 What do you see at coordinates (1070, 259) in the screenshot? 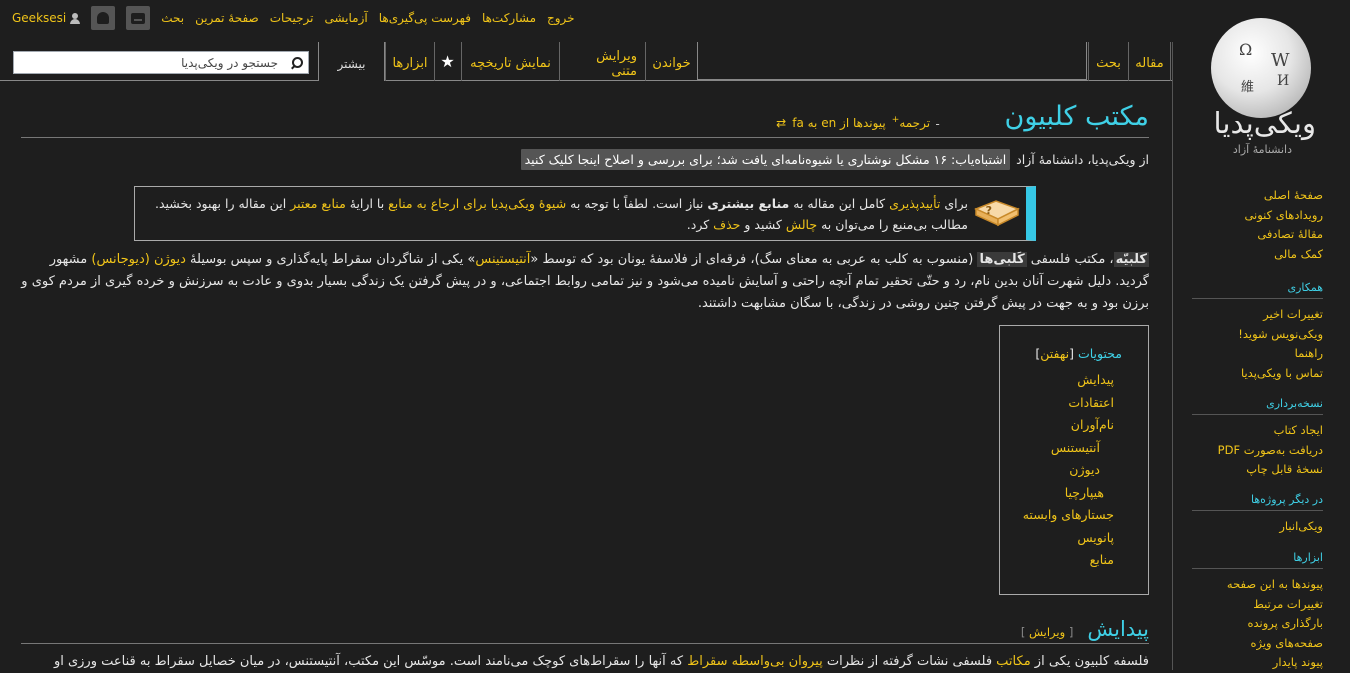
I see `lead-text-1: ، مکتب فلسفی` at bounding box center [1070, 259].